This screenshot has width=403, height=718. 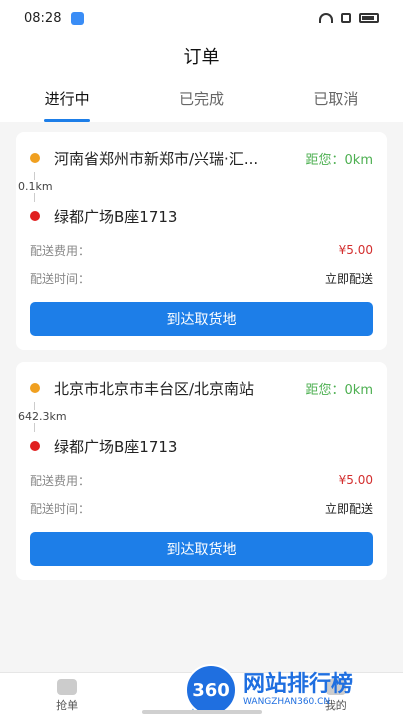 What do you see at coordinates (67, 99) in the screenshot?
I see `tab-in-progress: 进行中` at bounding box center [67, 99].